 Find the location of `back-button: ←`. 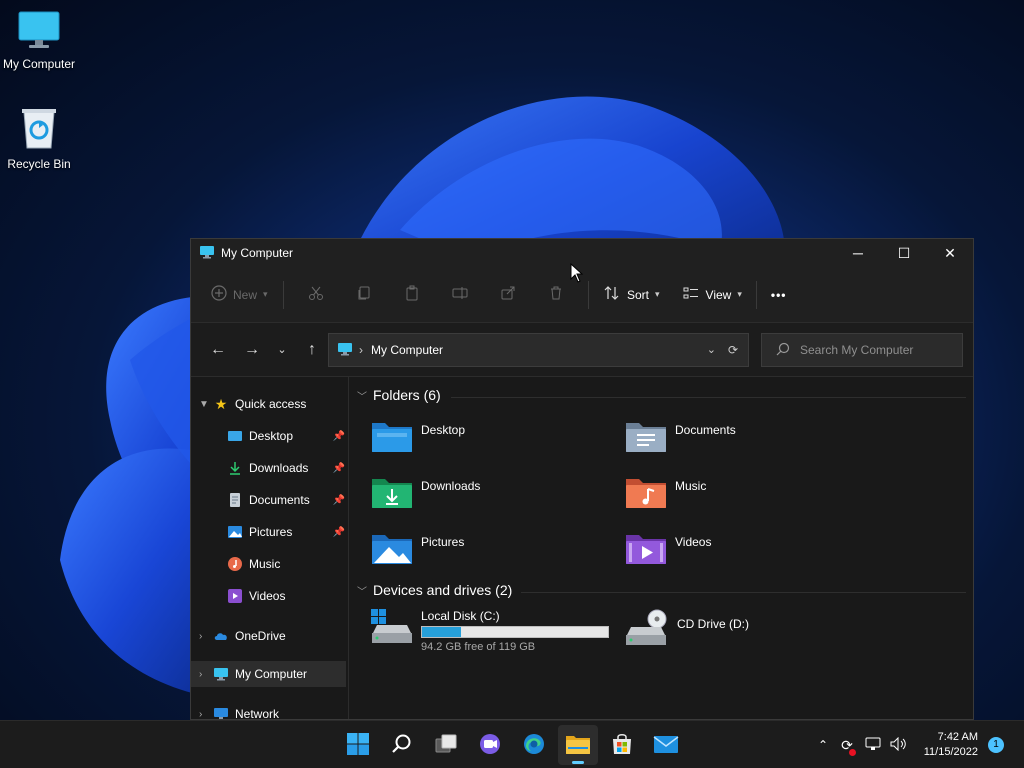

back-button: ← is located at coordinates (218, 350).